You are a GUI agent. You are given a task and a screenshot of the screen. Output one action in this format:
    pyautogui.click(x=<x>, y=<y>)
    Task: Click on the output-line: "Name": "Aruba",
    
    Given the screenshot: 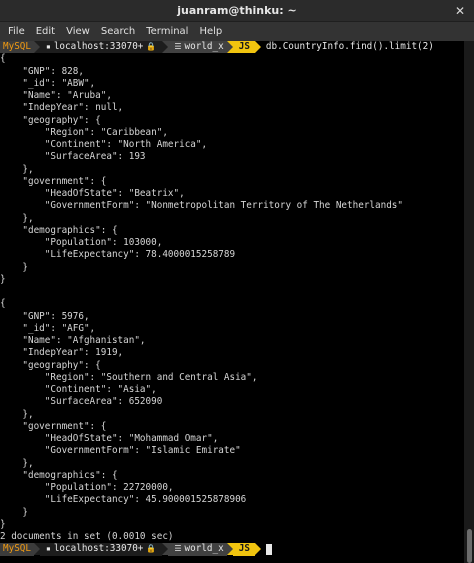 What is the action you would take?
    pyautogui.click(x=56, y=95)
    